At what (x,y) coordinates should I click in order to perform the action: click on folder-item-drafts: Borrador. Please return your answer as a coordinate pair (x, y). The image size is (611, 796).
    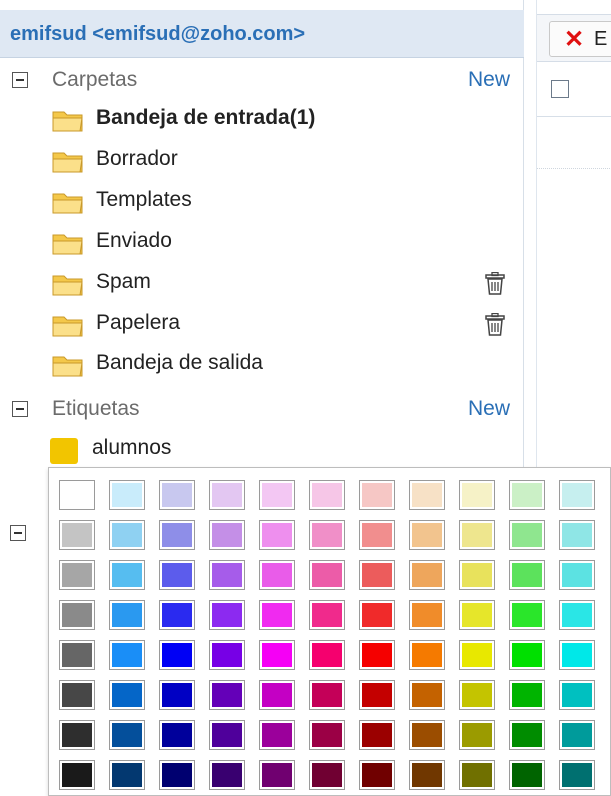
    Looking at the image, I should click on (262, 161).